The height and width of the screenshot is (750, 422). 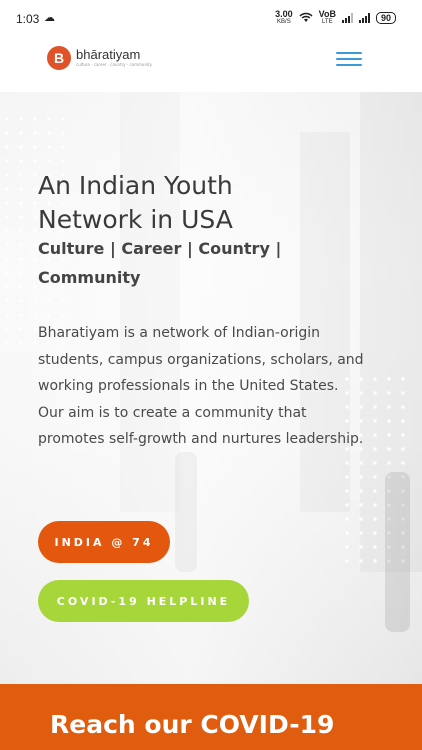 What do you see at coordinates (385, 18) in the screenshot?
I see `battery-icon: 90` at bounding box center [385, 18].